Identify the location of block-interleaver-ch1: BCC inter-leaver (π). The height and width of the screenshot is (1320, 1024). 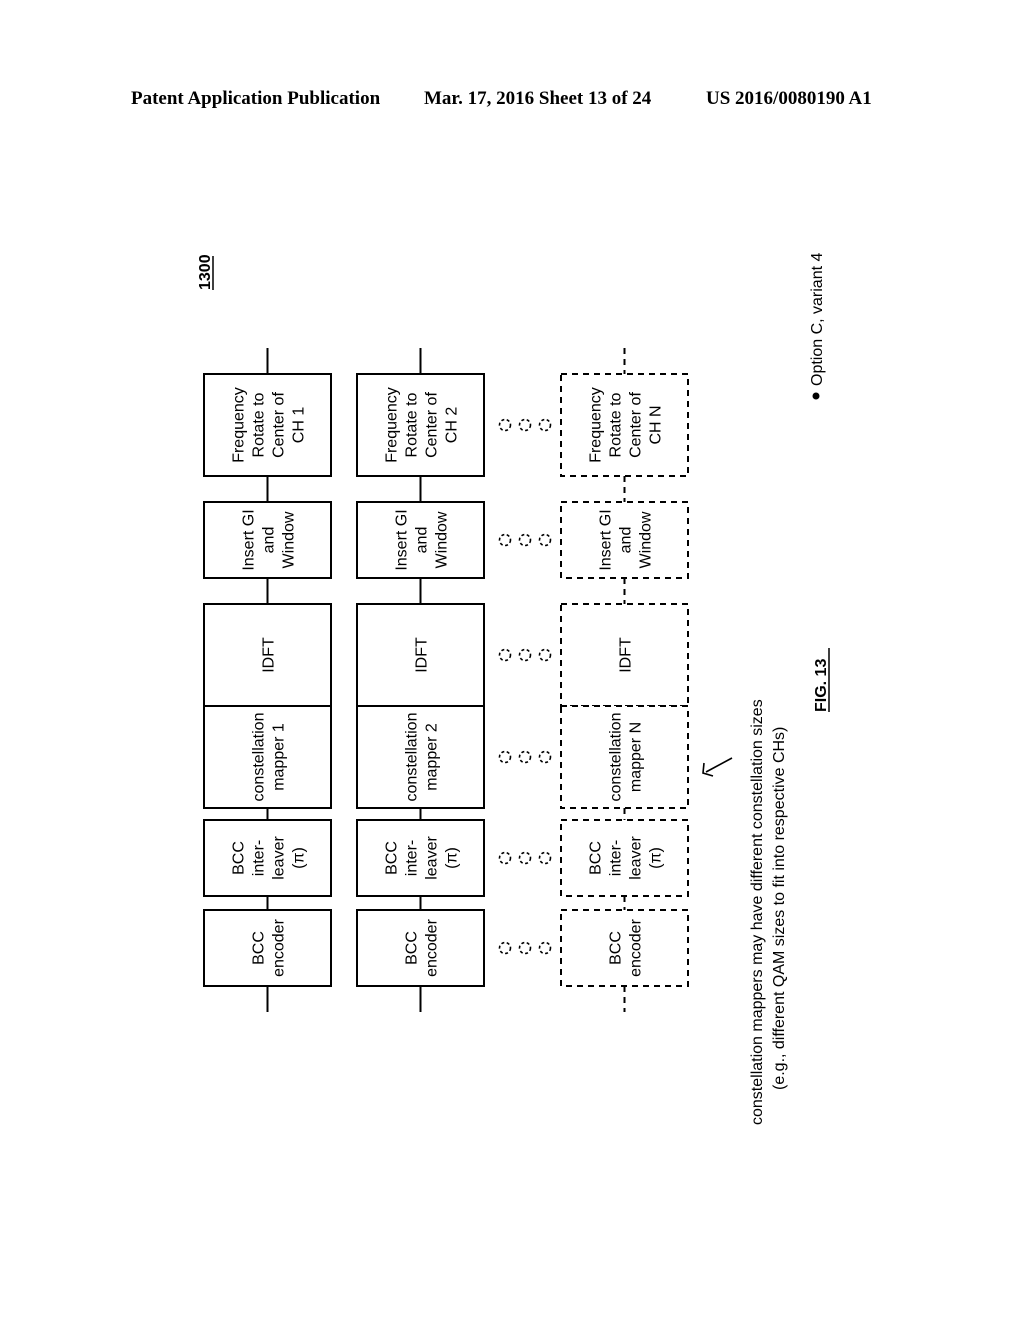
(267, 858).